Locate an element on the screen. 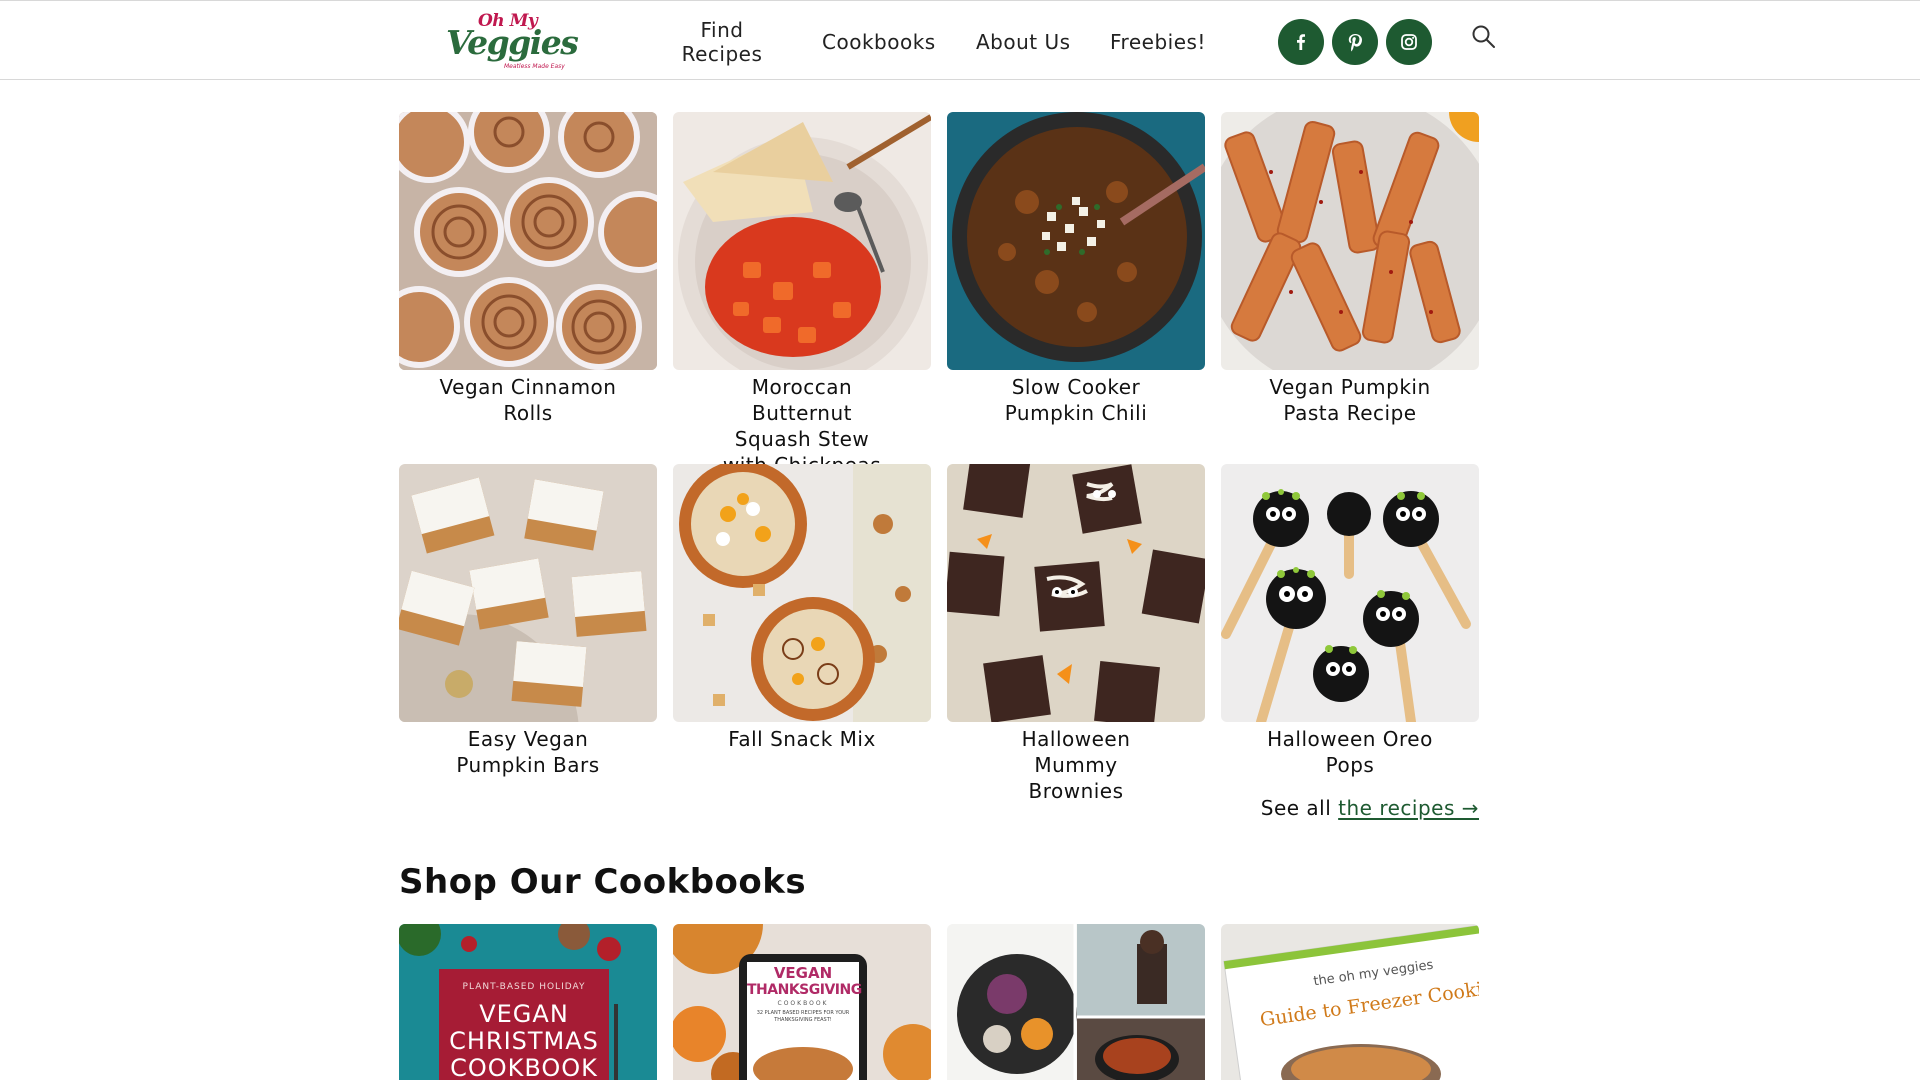  recipe-card: Halloween Mummy Brownies is located at coordinates (1076, 634).